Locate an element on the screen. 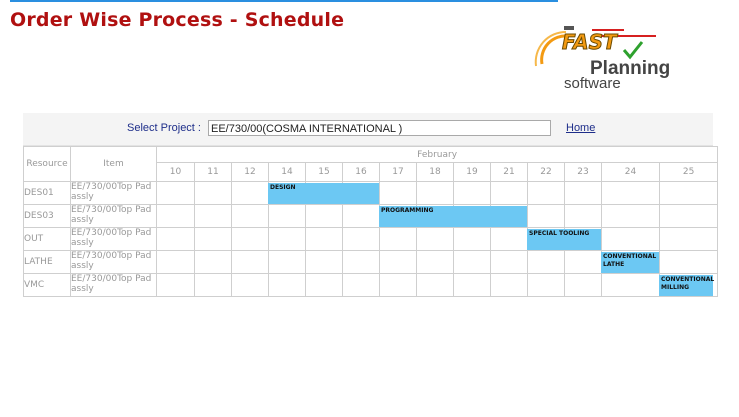  schedule-row: OUT EE/730/00Top Pad assly is located at coordinates (371, 239).